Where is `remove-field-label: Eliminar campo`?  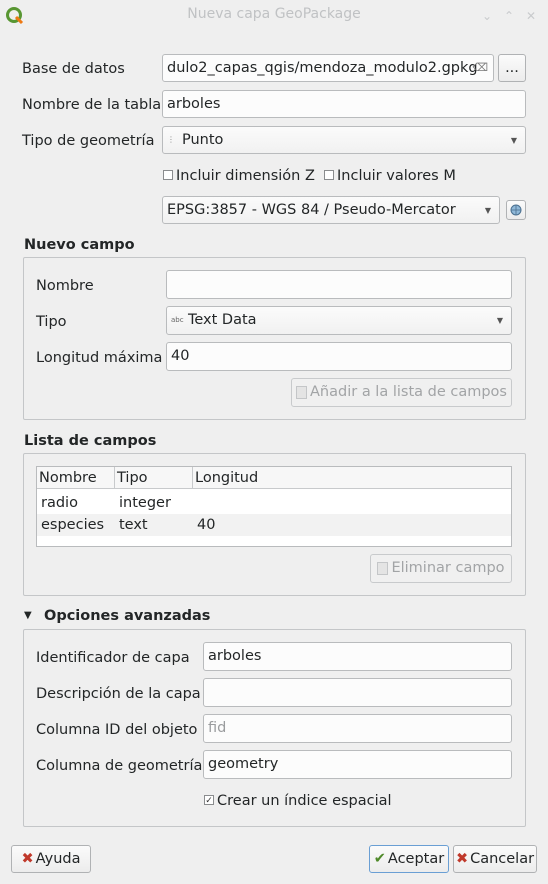
remove-field-label: Eliminar campo is located at coordinates (448, 568).